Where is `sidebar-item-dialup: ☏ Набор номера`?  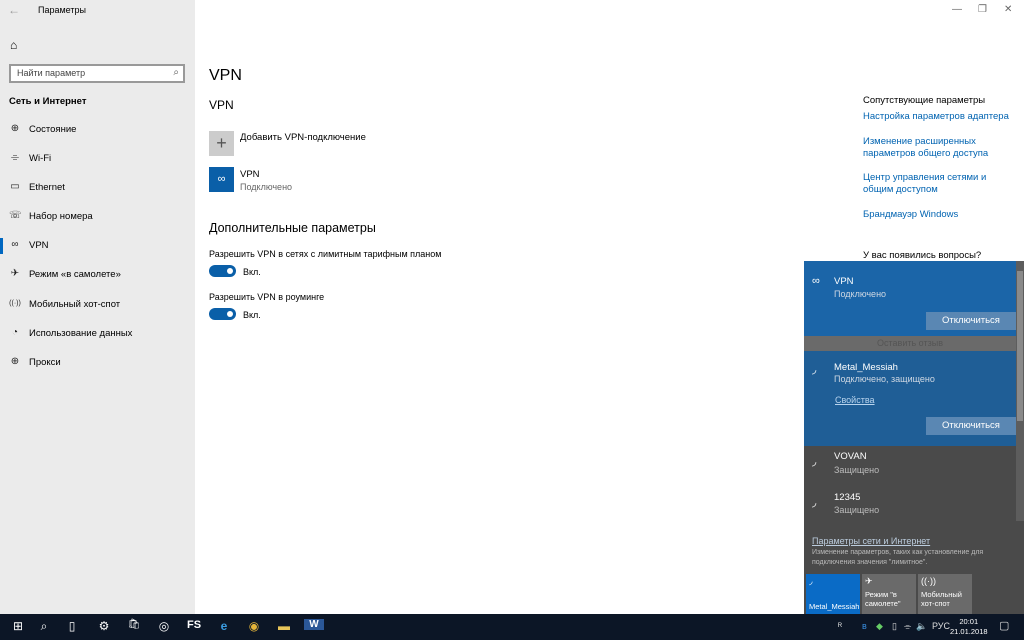 sidebar-item-dialup: ☏ Набор номера is located at coordinates (97, 217).